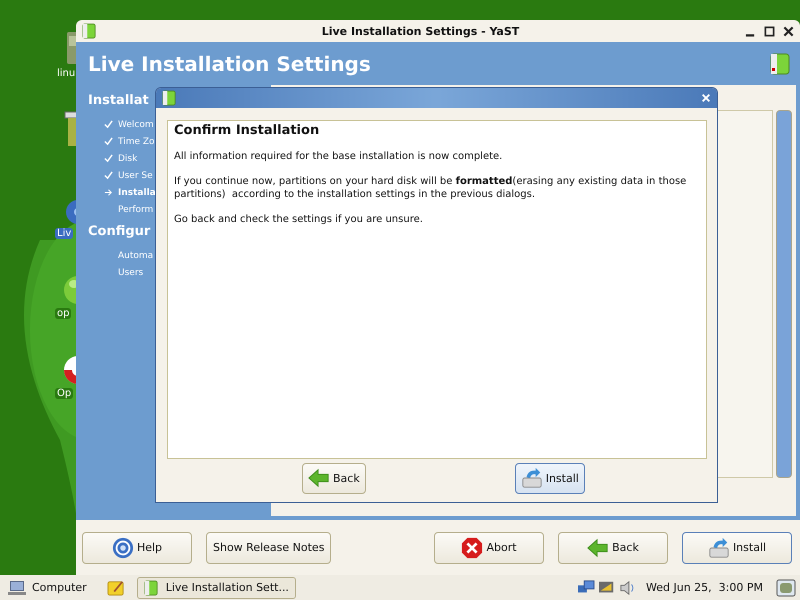 The height and width of the screenshot is (600, 800). What do you see at coordinates (136, 209) in the screenshot?
I see `step-label: Perform` at bounding box center [136, 209].